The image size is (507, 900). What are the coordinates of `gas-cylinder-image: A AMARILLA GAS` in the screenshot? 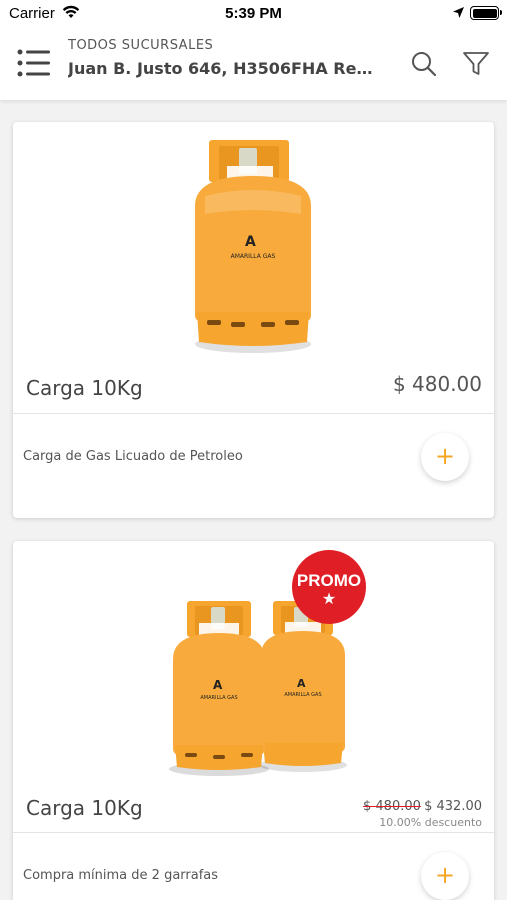 It's located at (253, 246).